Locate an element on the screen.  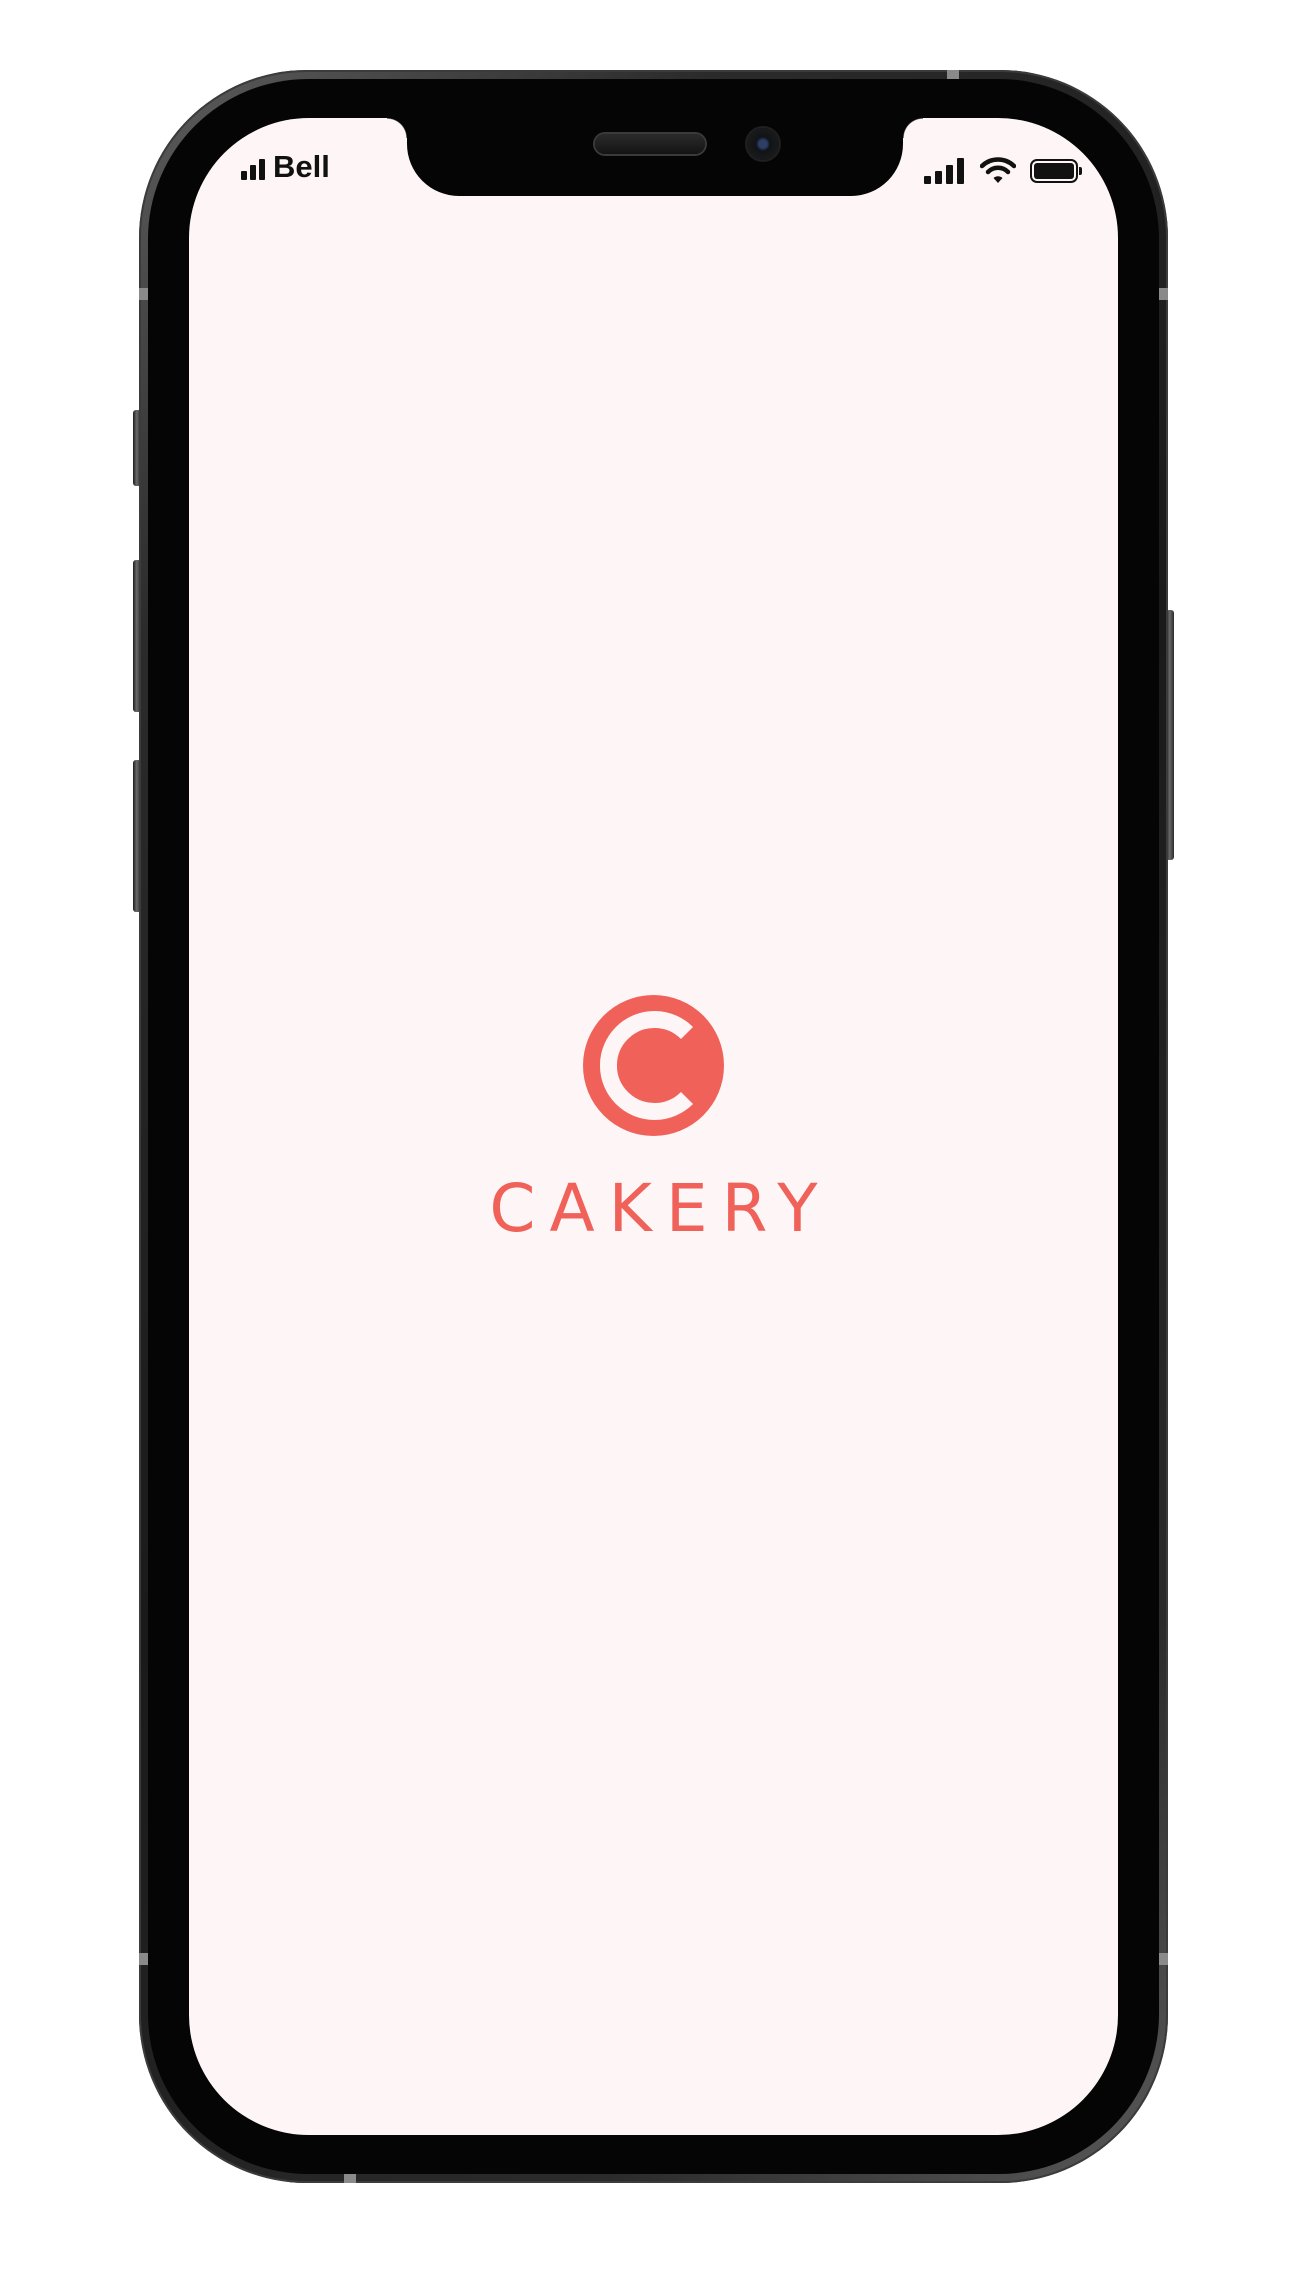
battery-icon is located at coordinates (1056, 171).